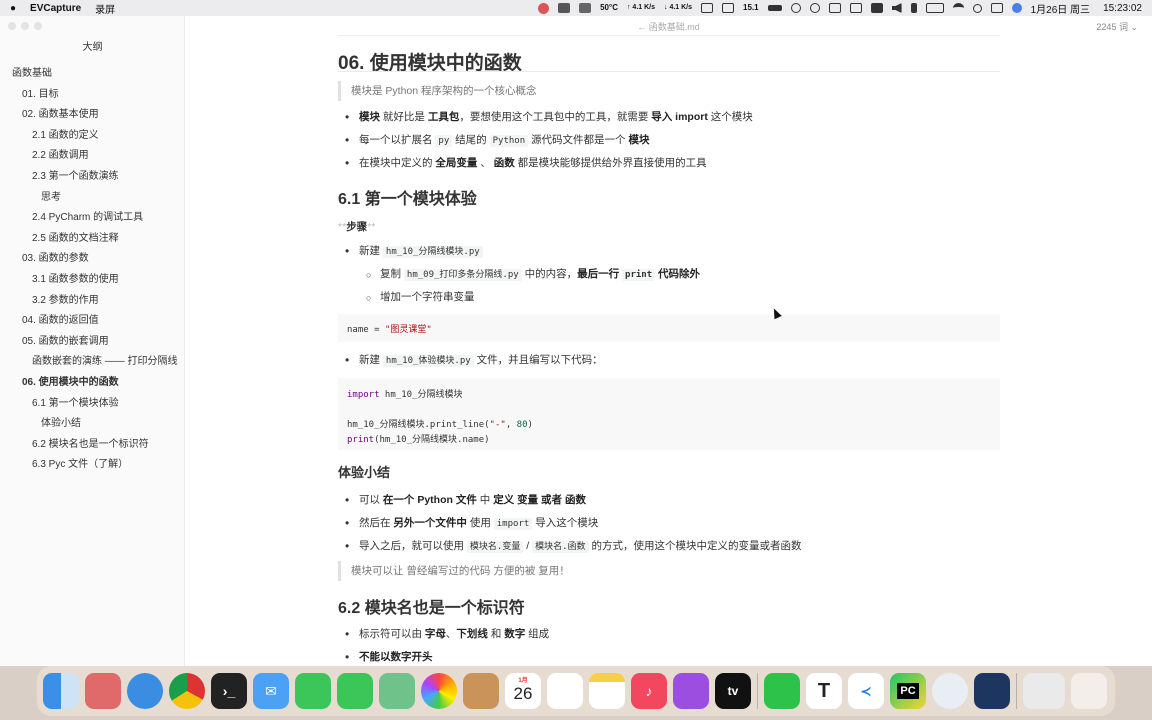 The height and width of the screenshot is (720, 1152). What do you see at coordinates (472, 523) in the screenshot?
I see `list-item: • 然后在 另外一个文件中 使用 import 导入这个模块` at bounding box center [472, 523].